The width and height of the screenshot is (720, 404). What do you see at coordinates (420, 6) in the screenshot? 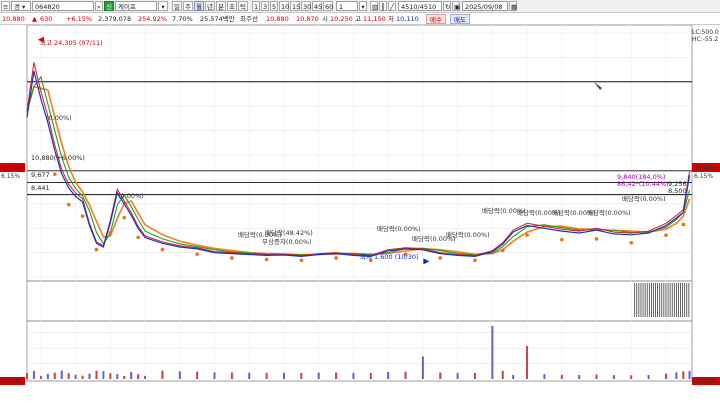
I see `count-field: 4510/4510` at bounding box center [420, 6].